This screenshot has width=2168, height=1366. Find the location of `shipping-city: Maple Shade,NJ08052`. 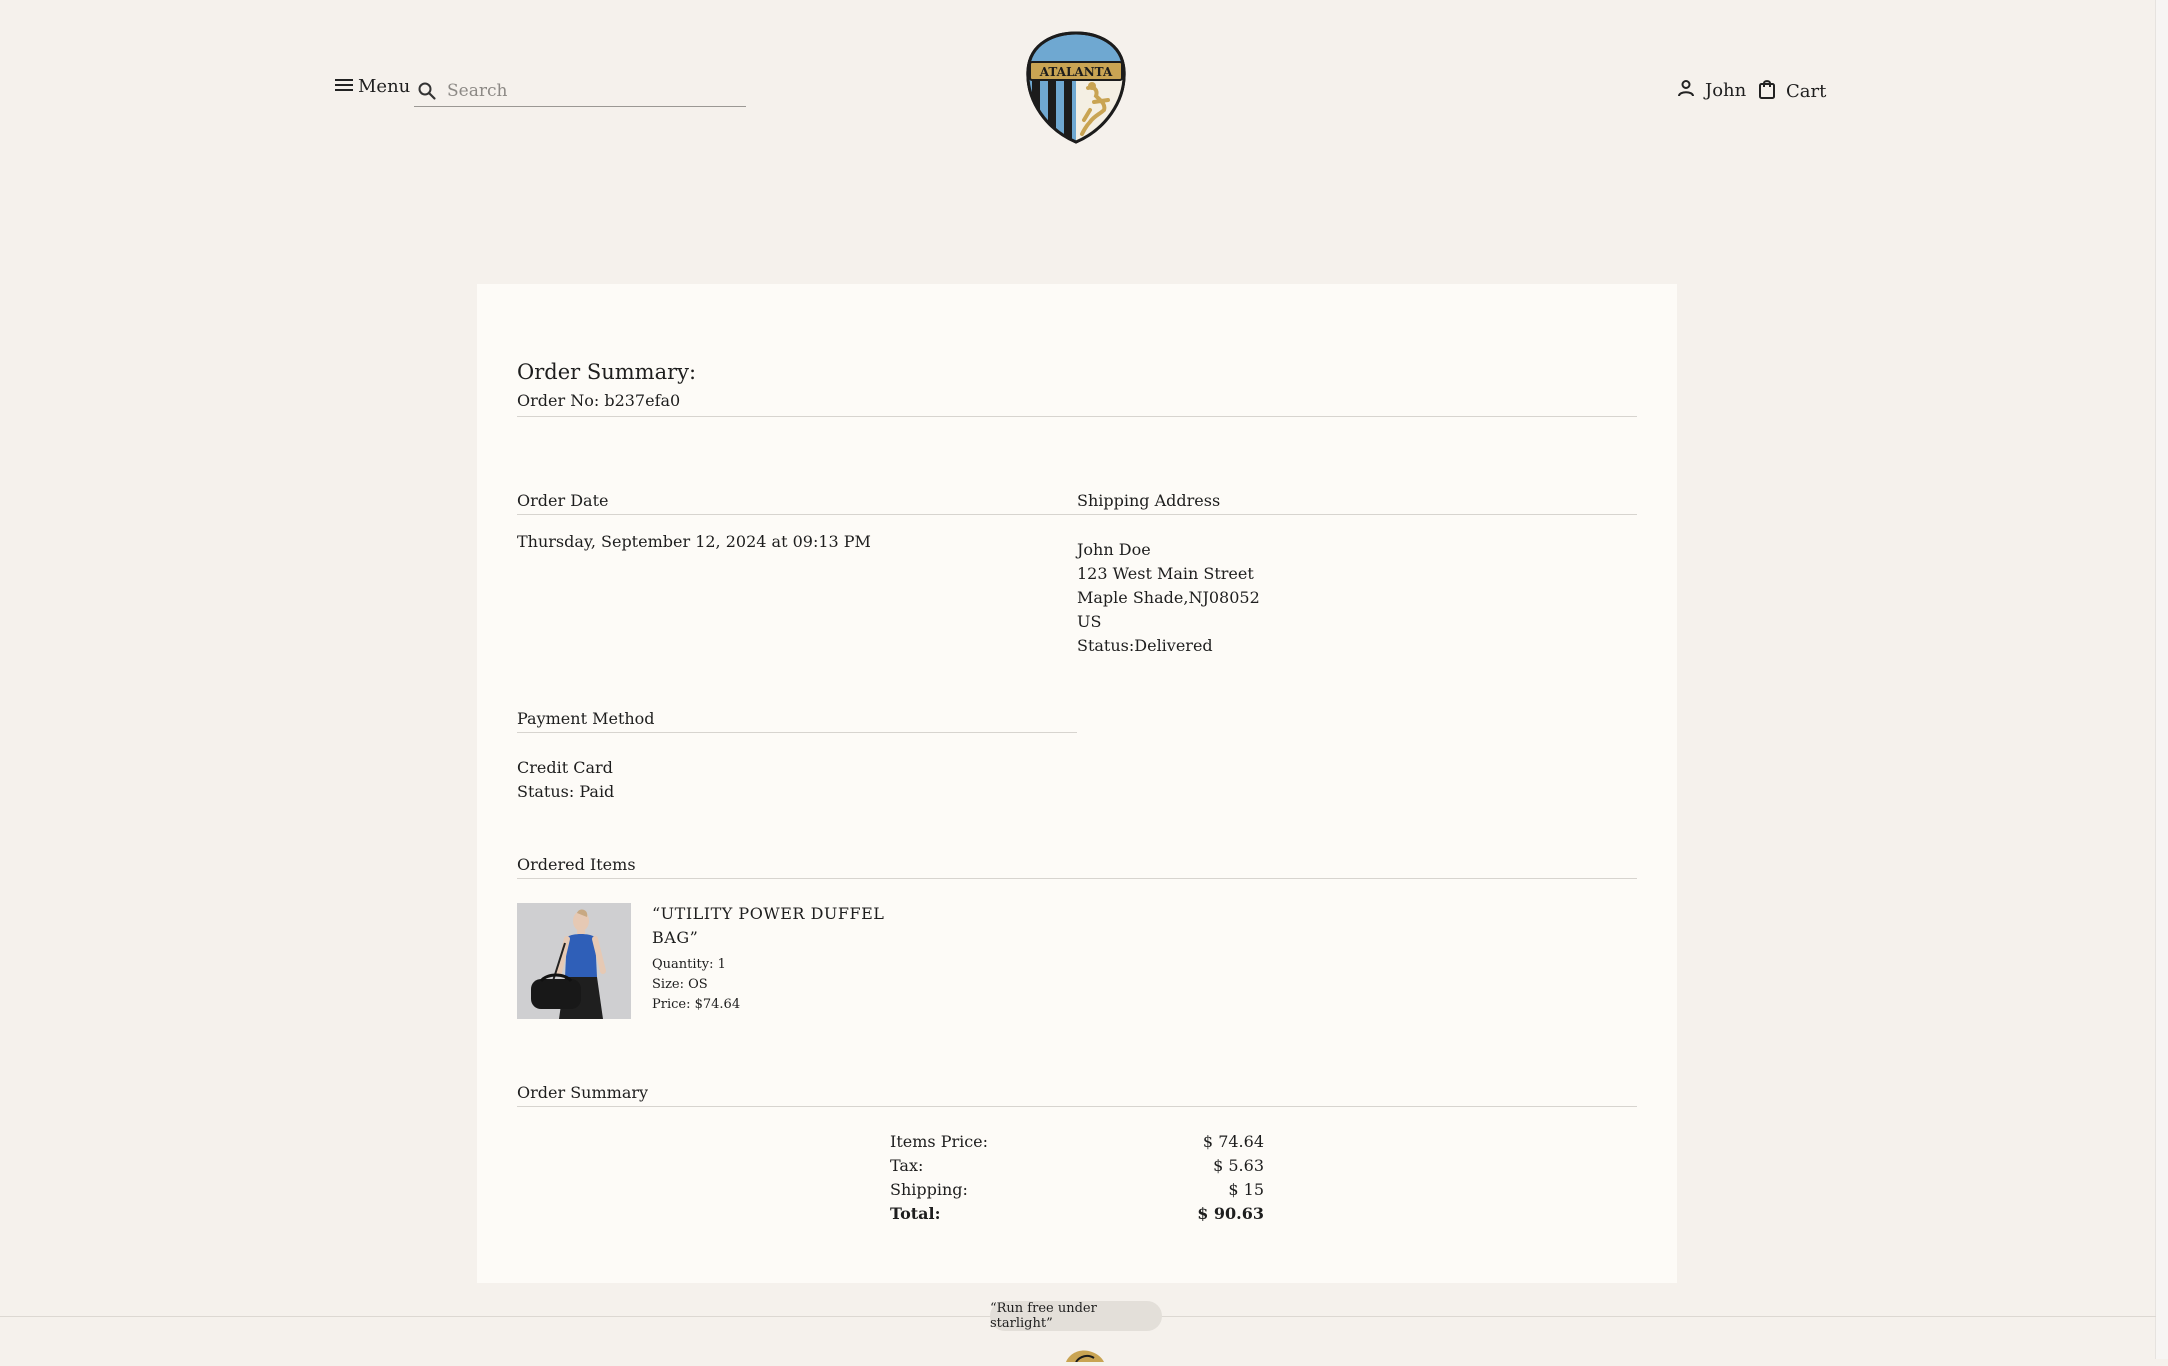

shipping-city: Maple Shade,NJ08052 is located at coordinates (1168, 597).